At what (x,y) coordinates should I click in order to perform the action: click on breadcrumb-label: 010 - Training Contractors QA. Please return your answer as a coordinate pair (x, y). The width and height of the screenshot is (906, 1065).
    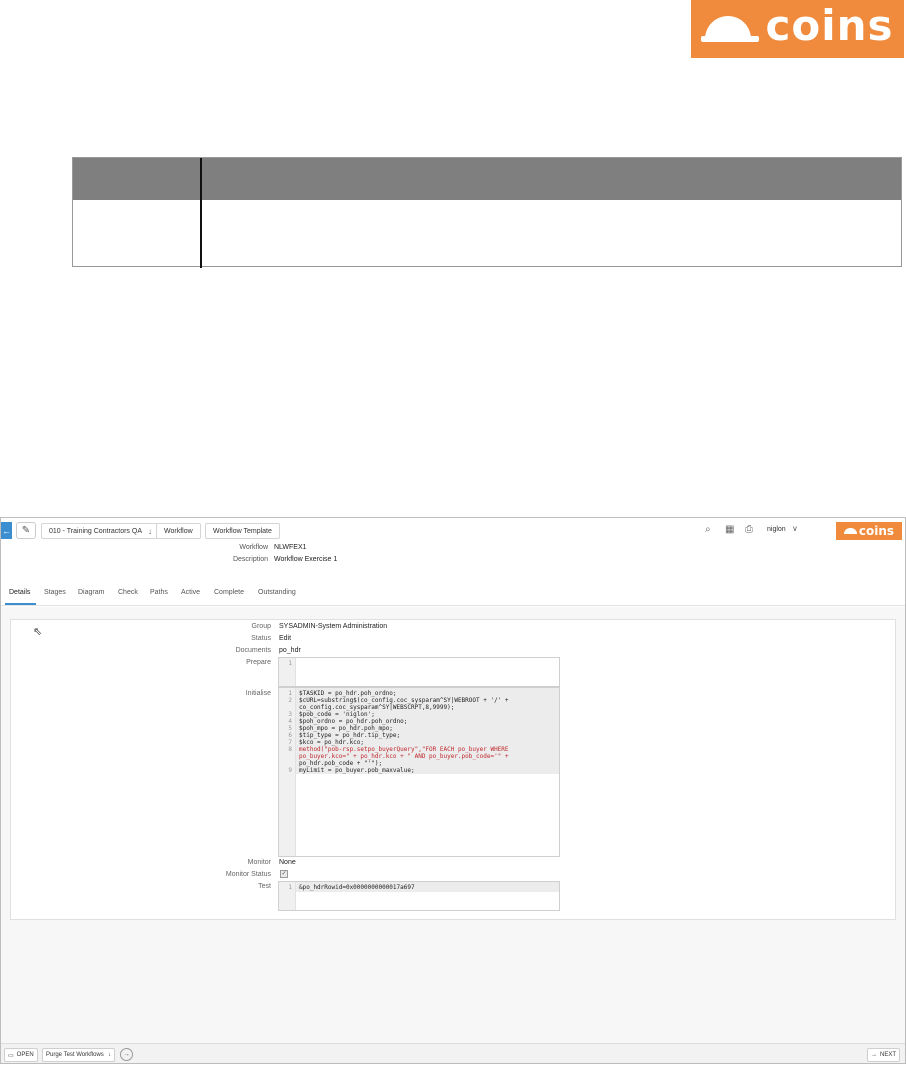
    Looking at the image, I should click on (95, 531).